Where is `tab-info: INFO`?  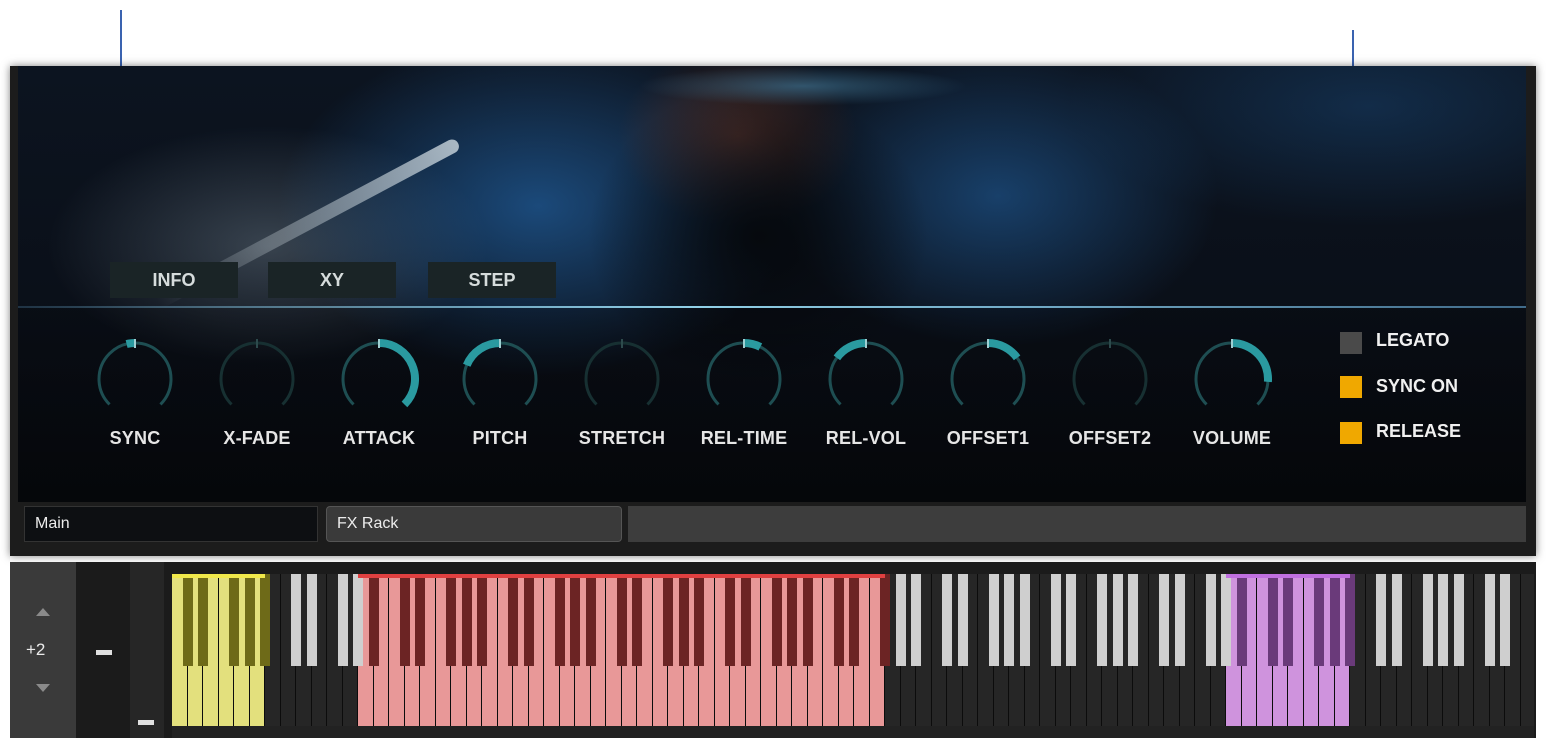 tab-info: INFO is located at coordinates (174, 280).